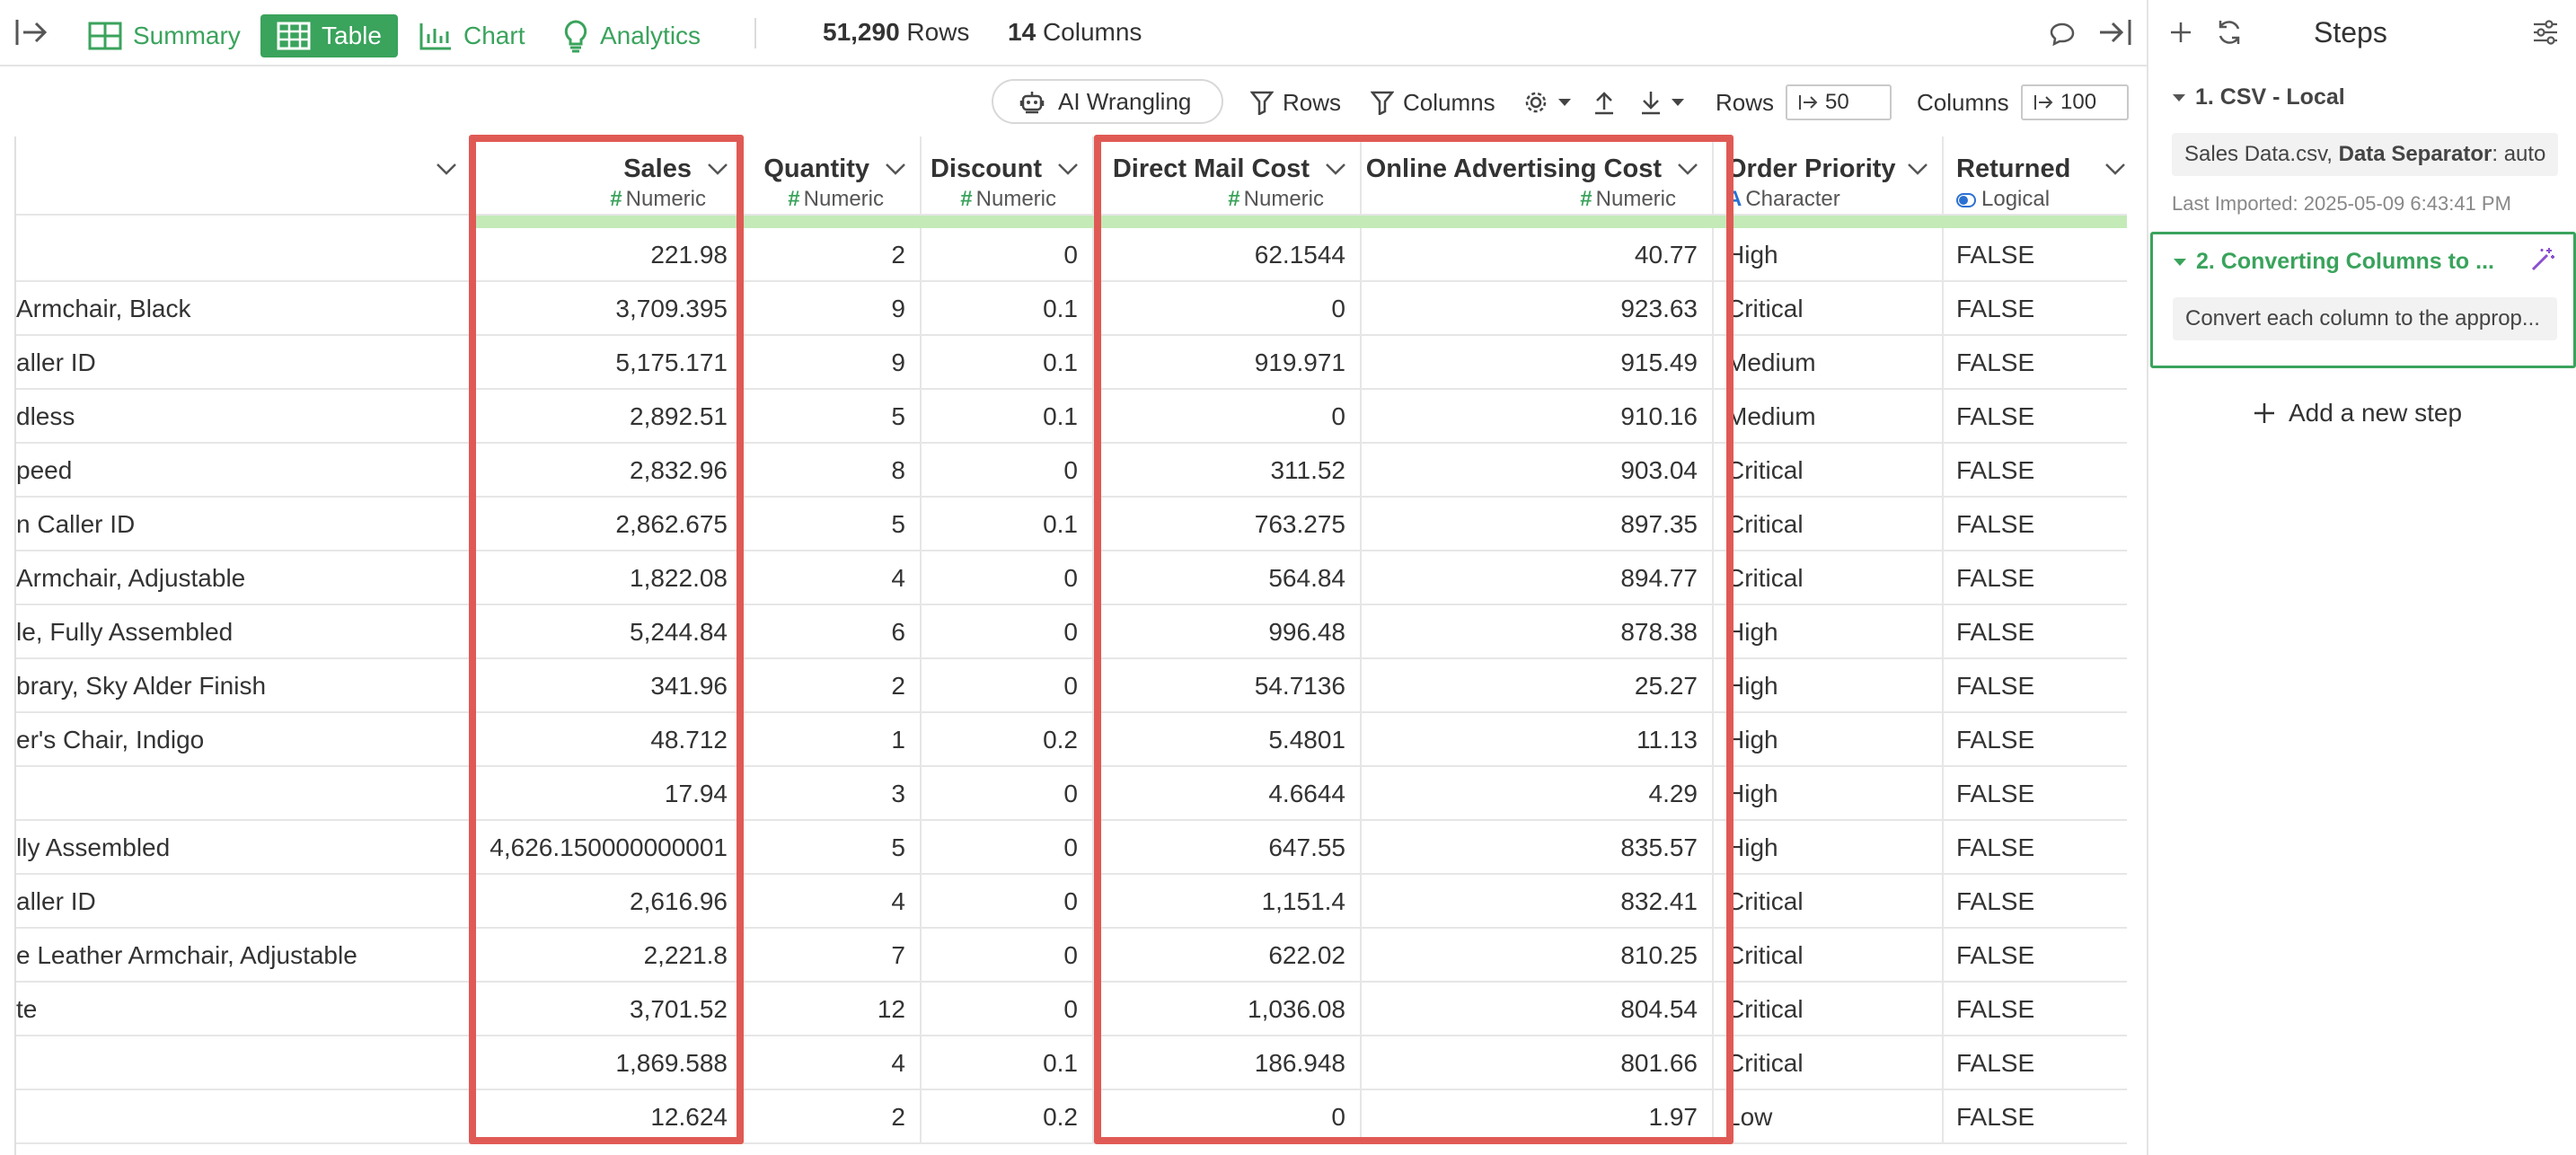  What do you see at coordinates (244, 740) in the screenshot?
I see `cell-product: er's Chair, Indigo` at bounding box center [244, 740].